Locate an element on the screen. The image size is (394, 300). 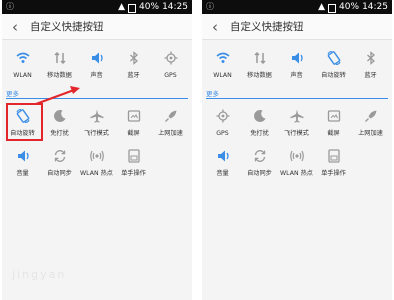
more-section-label: 更多 is located at coordinates (12, 94).